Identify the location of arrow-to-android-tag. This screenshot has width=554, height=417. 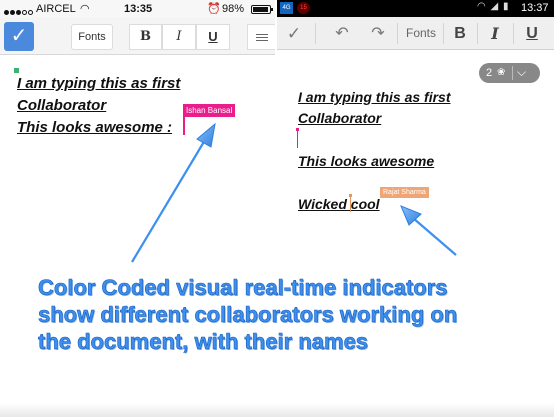
(428, 230).